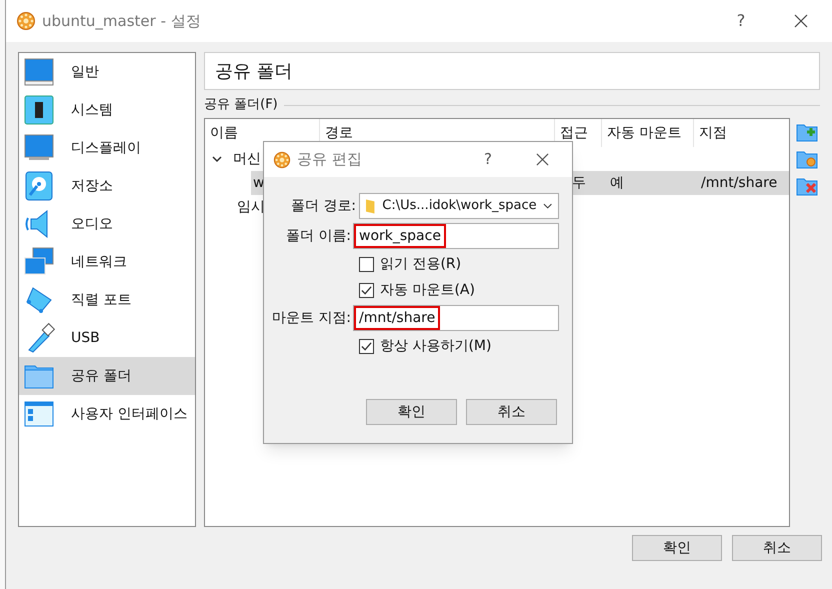 The image size is (832, 589). Describe the element at coordinates (107, 338) in the screenshot. I see `sidebar-item: USB` at that location.